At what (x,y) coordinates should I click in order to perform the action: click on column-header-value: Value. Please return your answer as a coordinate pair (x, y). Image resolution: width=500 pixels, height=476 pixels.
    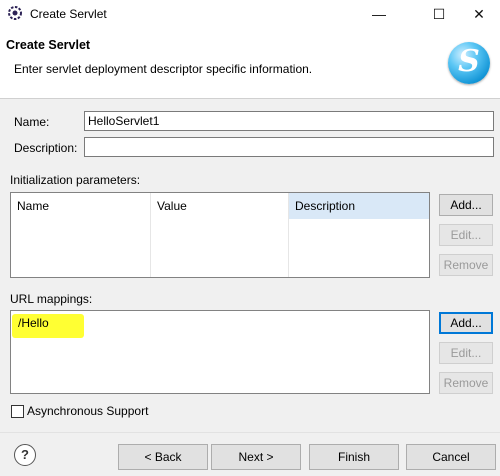
    Looking at the image, I should click on (219, 206).